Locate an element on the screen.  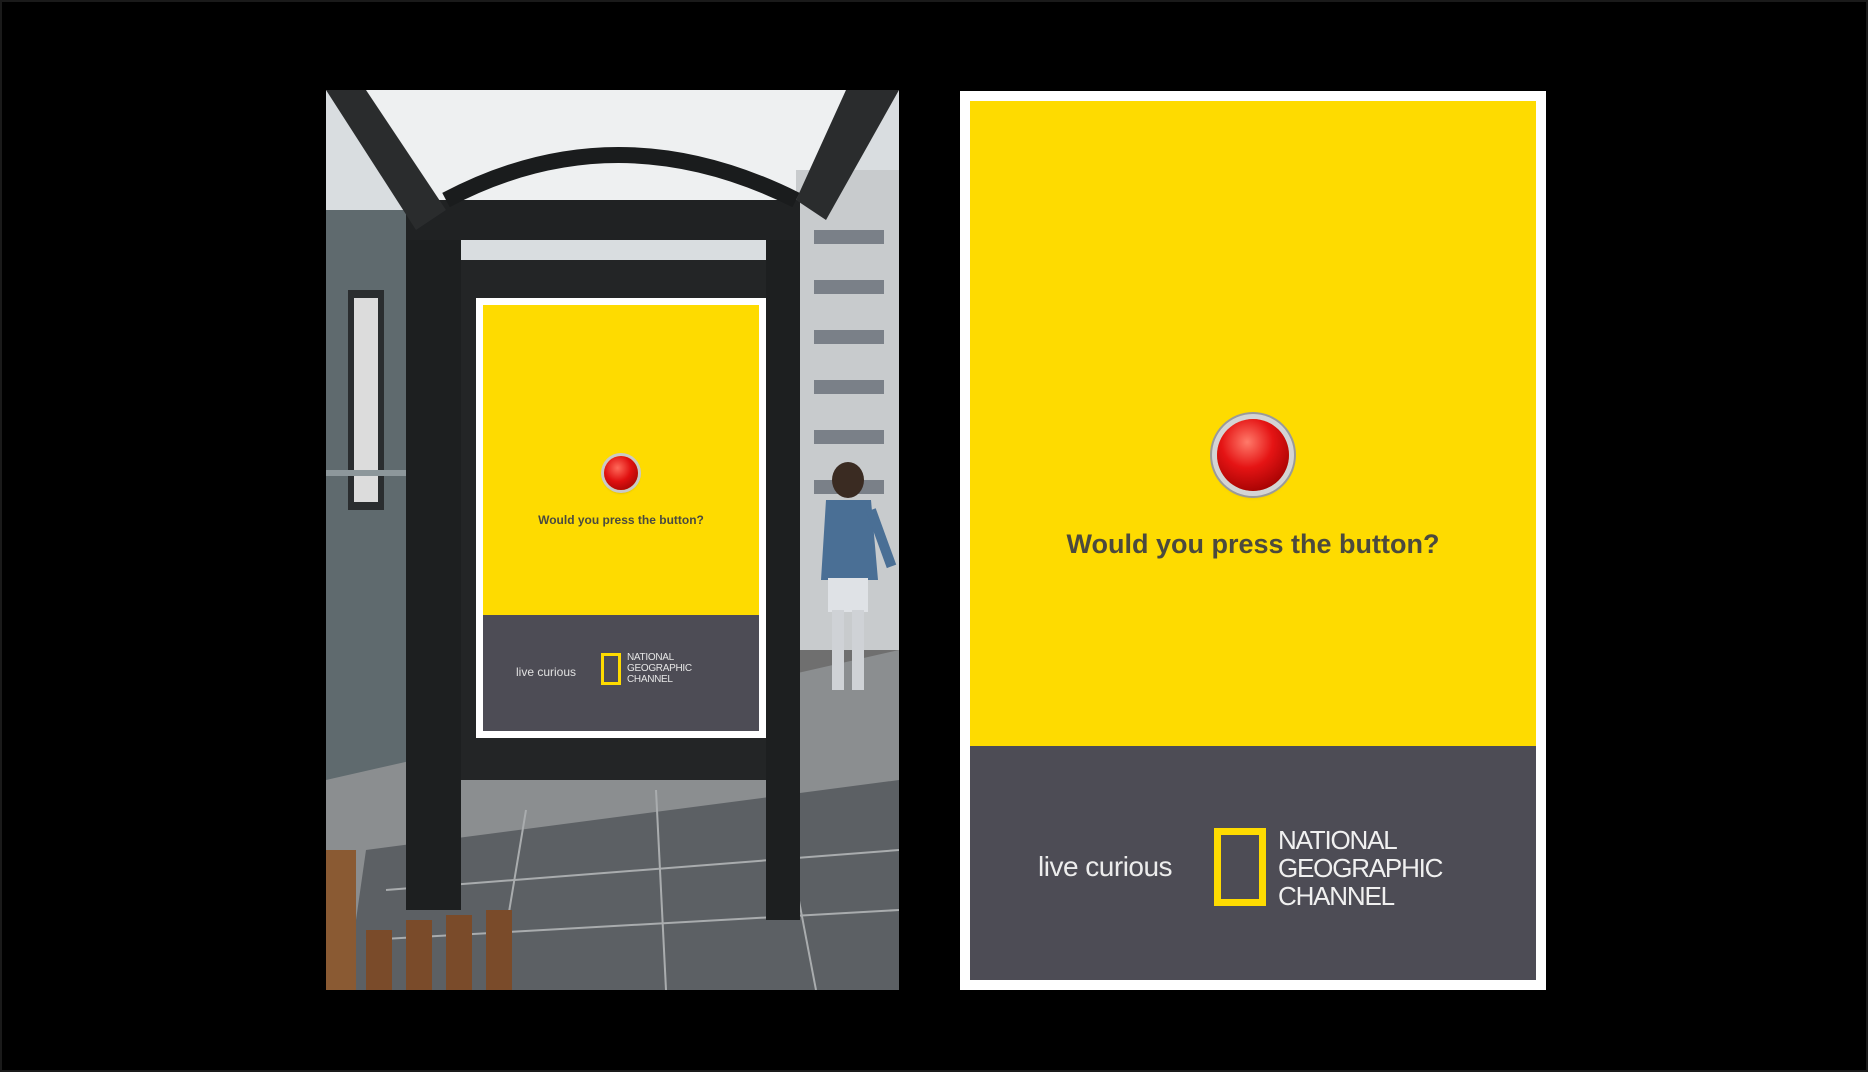
shelter-poster-footer: live curious NATIONAL GEOGRAPHIC CHANNEL is located at coordinates (621, 673).